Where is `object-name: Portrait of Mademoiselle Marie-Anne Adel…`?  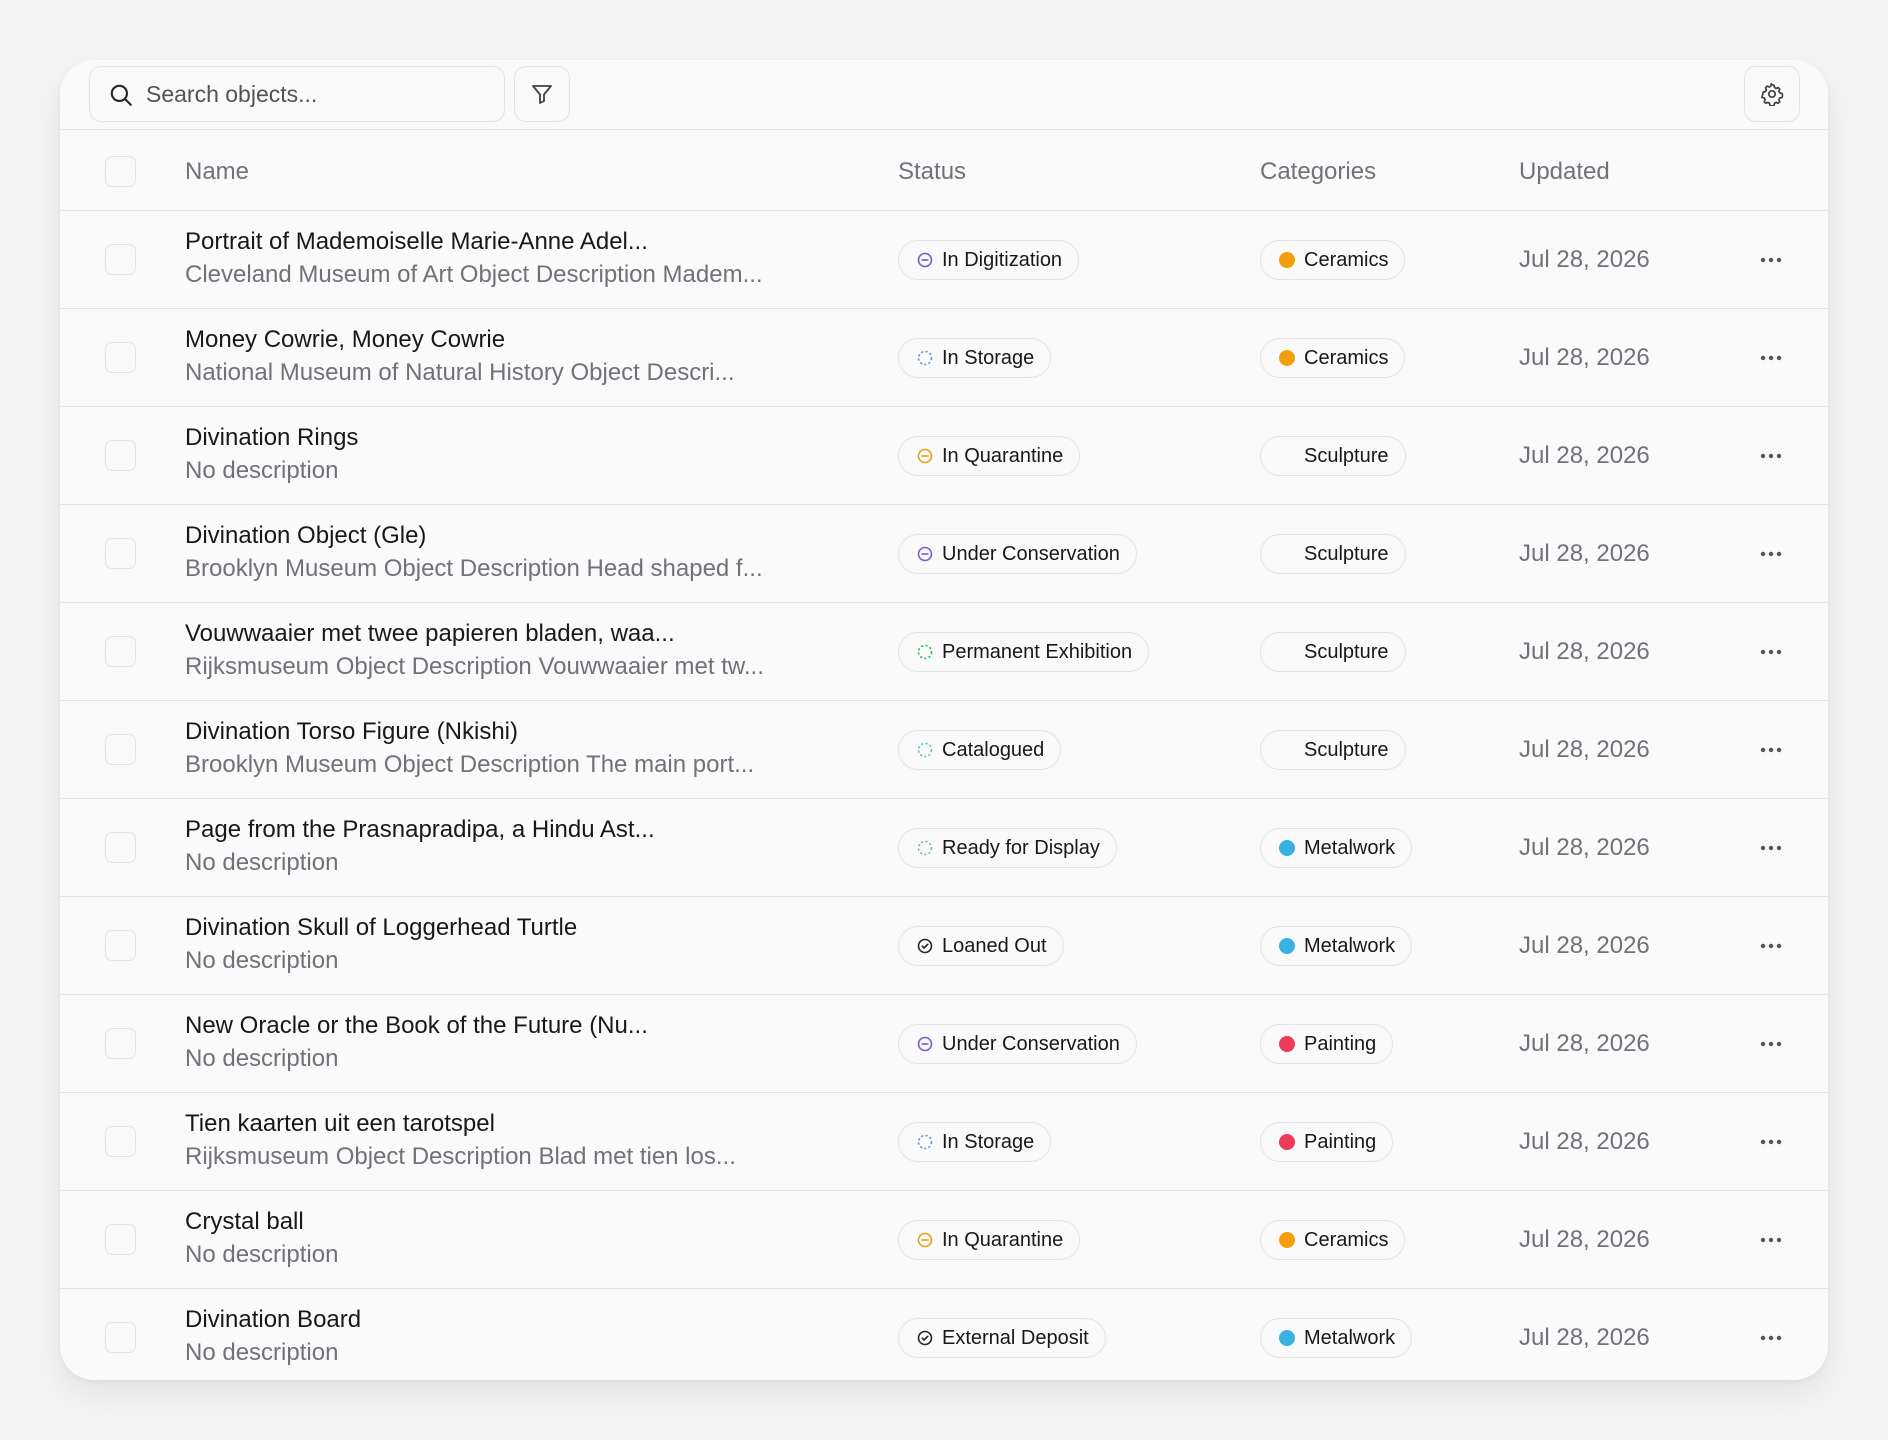
object-name: Portrait of Mademoiselle Marie-Anne Adel… is located at coordinates (416, 242).